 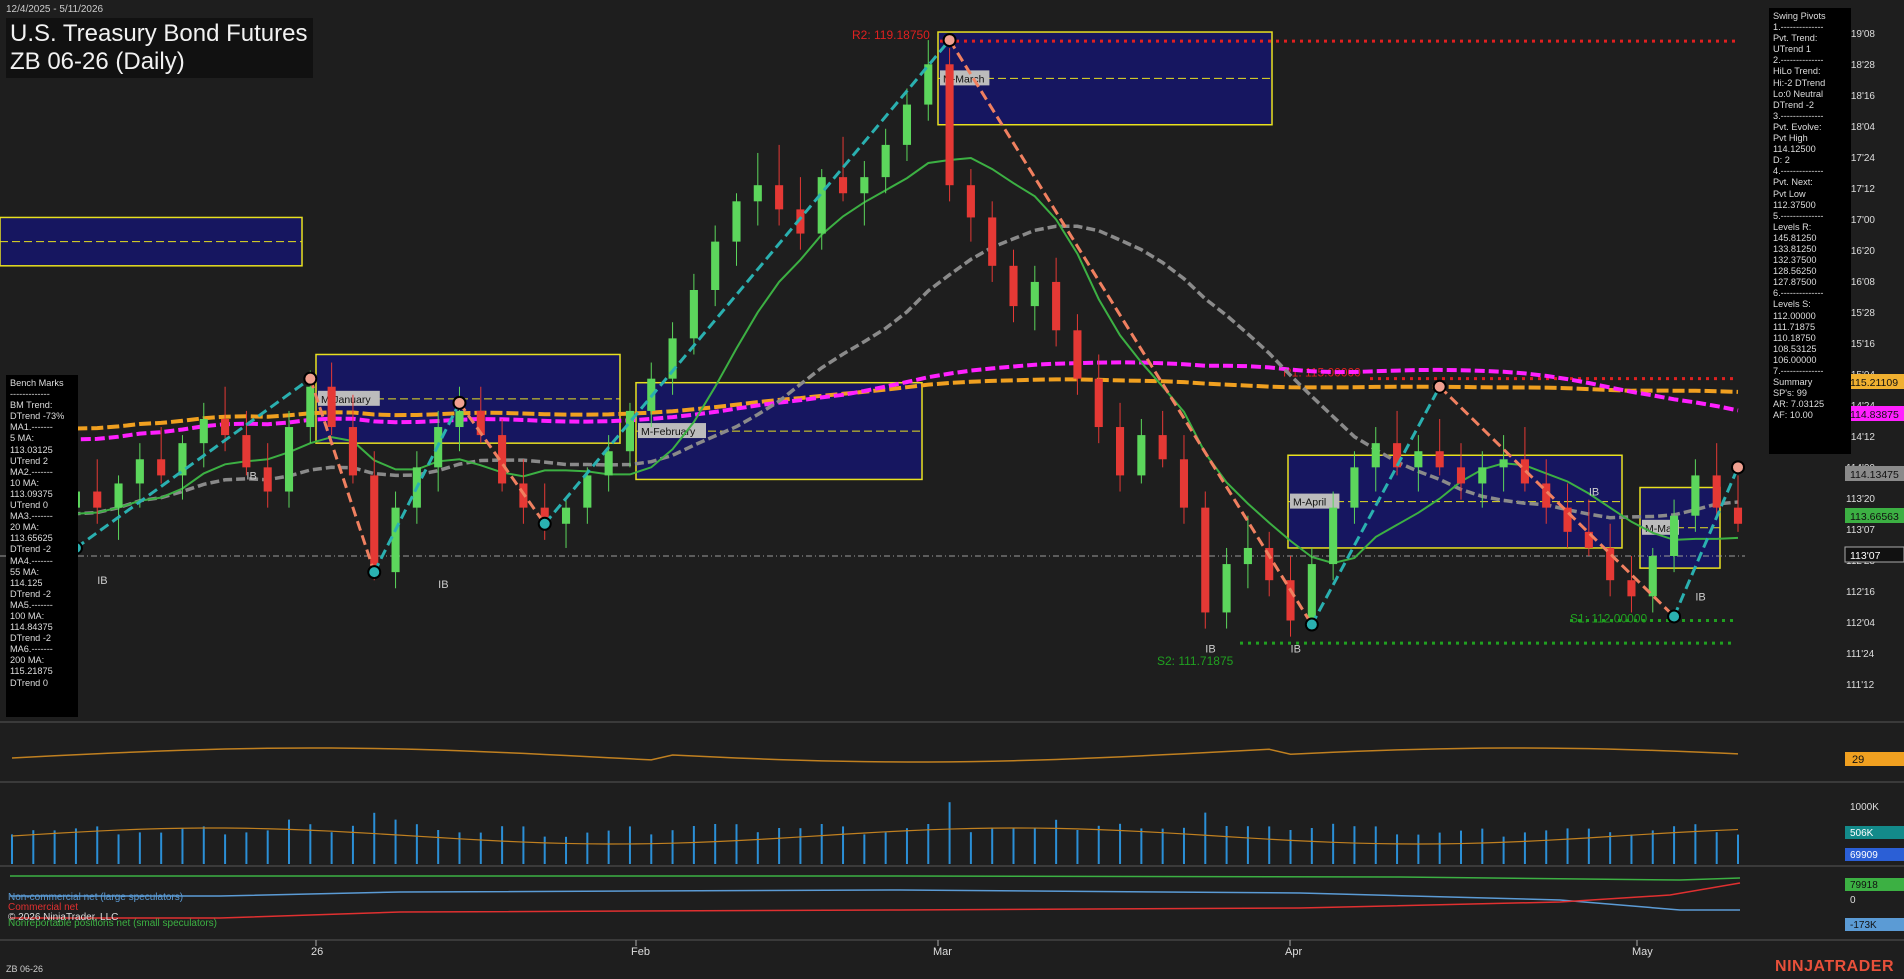 I want to click on x-tick-label: Apr, so click(x=1293, y=952).